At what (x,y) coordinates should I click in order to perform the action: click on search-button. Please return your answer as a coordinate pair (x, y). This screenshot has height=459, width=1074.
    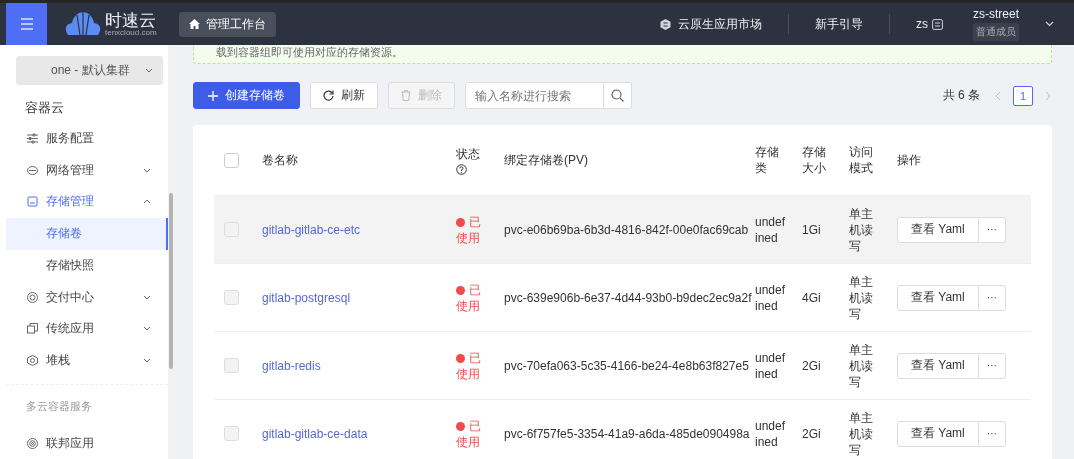
    Looking at the image, I should click on (618, 95).